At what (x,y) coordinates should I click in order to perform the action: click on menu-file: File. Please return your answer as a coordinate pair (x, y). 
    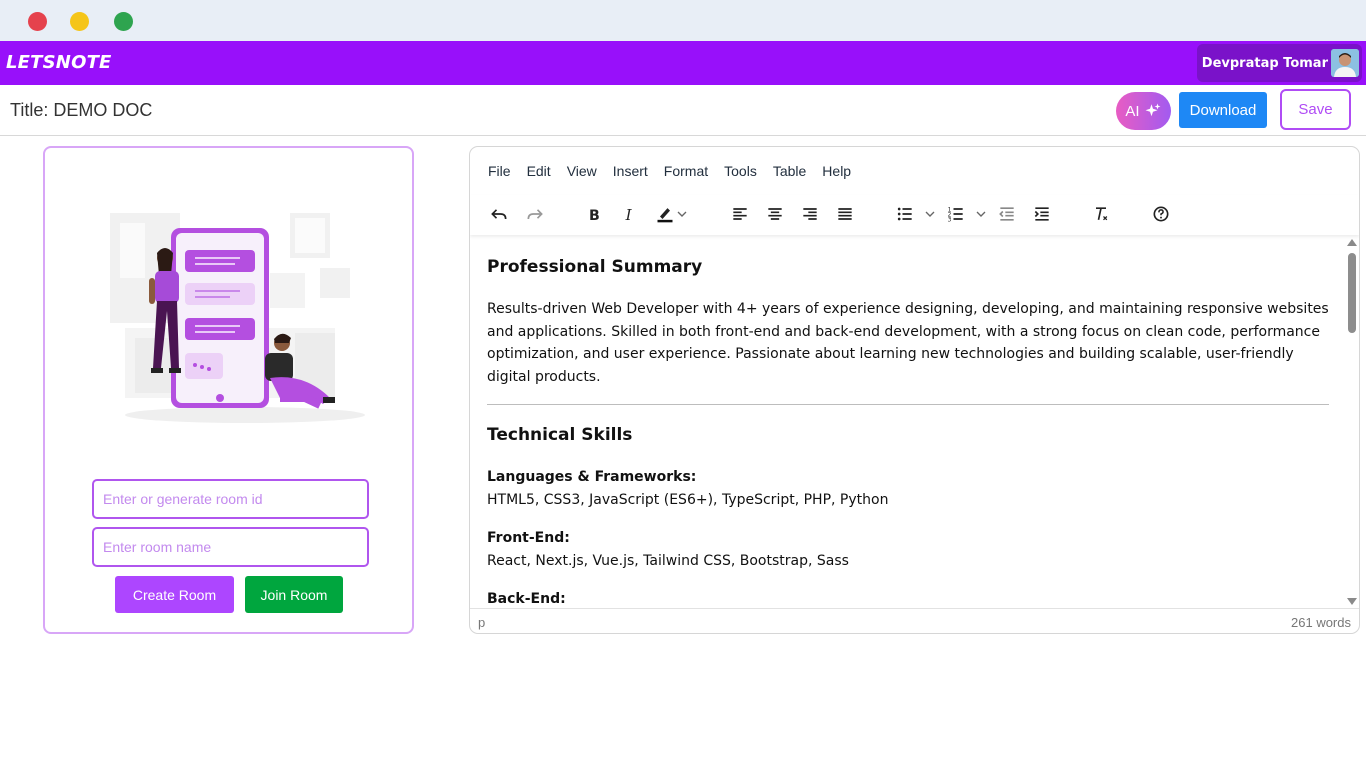
    Looking at the image, I should click on (499, 171).